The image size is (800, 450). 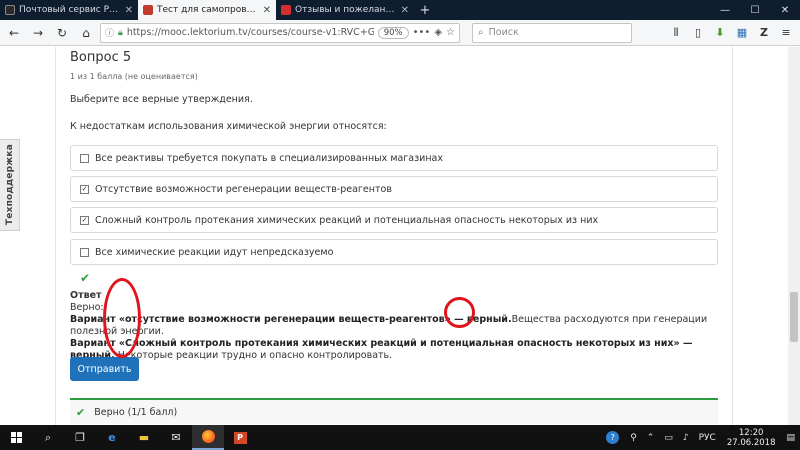 I want to click on scrollbar-thumb, so click(x=794, y=317).